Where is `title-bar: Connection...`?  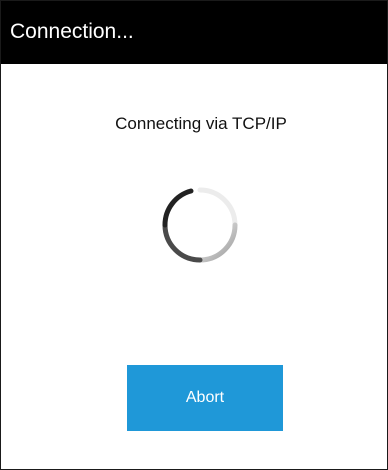 title-bar: Connection... is located at coordinates (194, 32).